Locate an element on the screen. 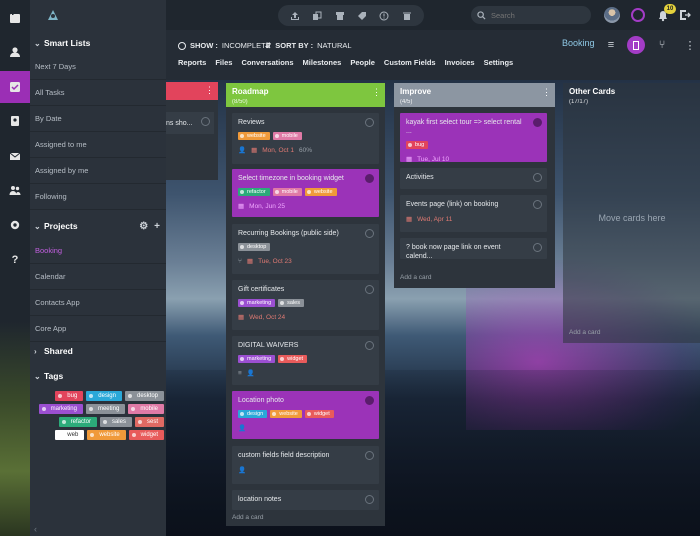 The height and width of the screenshot is (536, 700). app-logo is located at coordinates (53, 15).